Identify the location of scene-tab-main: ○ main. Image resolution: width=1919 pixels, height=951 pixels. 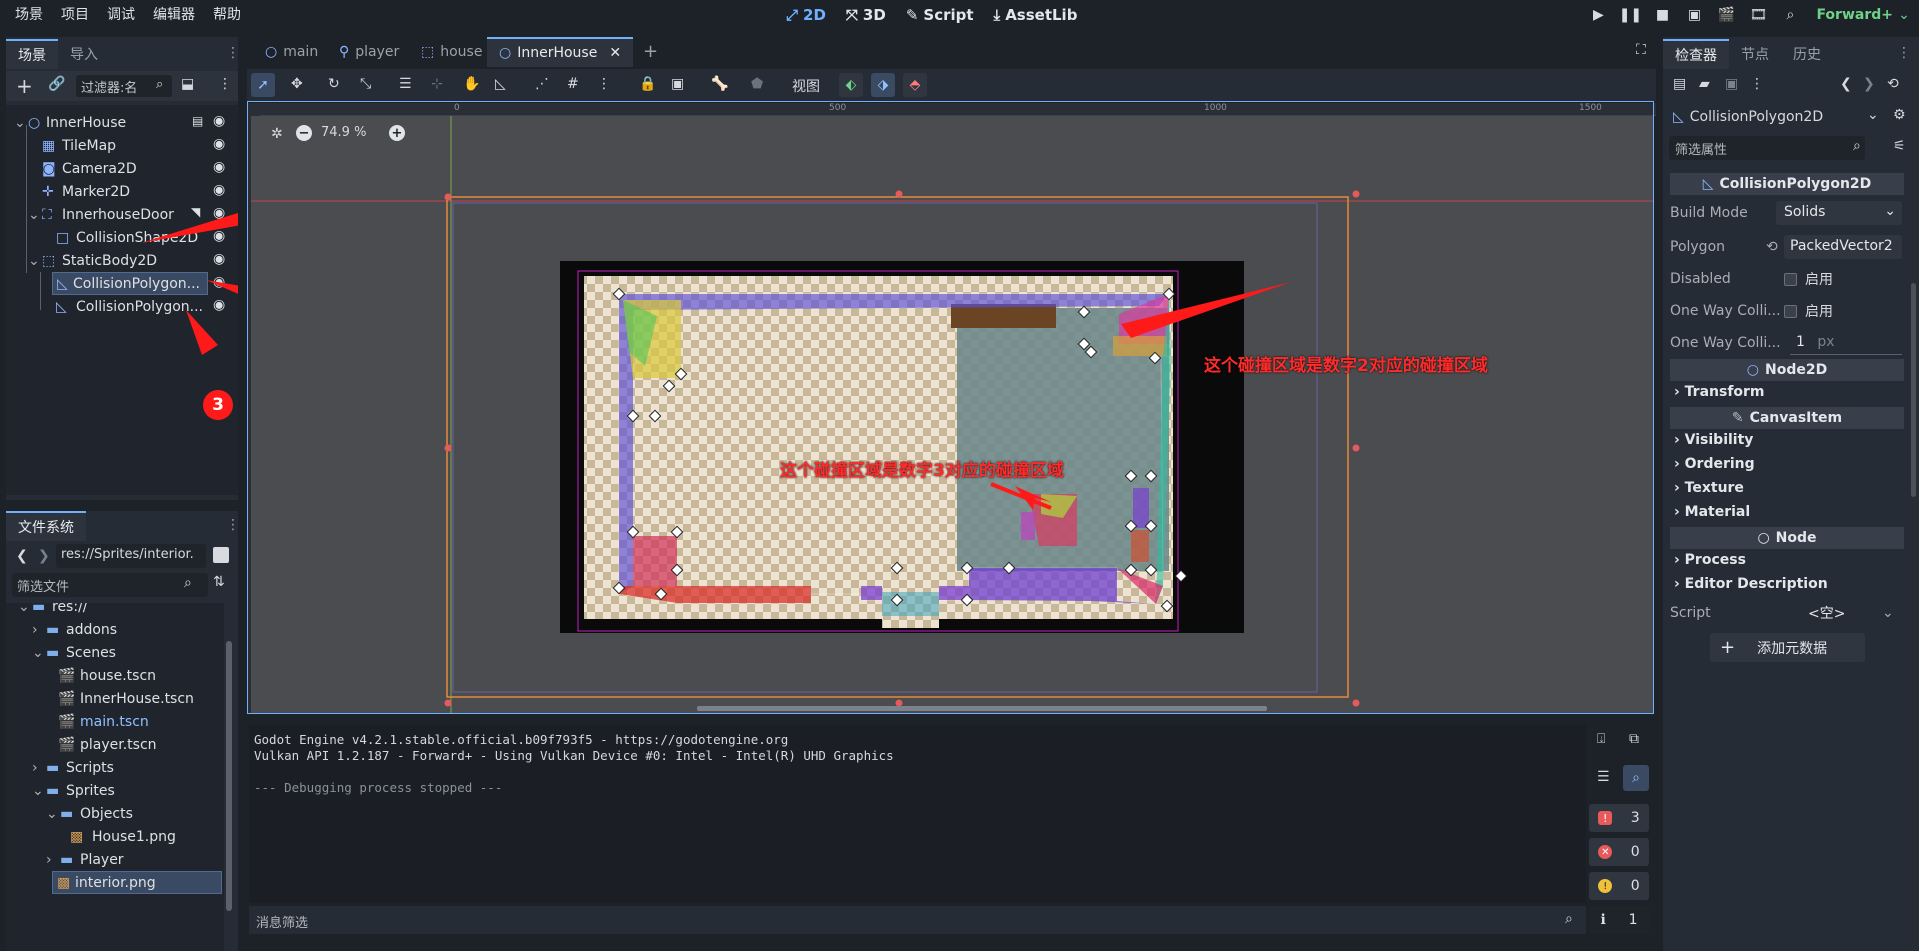
(291, 52).